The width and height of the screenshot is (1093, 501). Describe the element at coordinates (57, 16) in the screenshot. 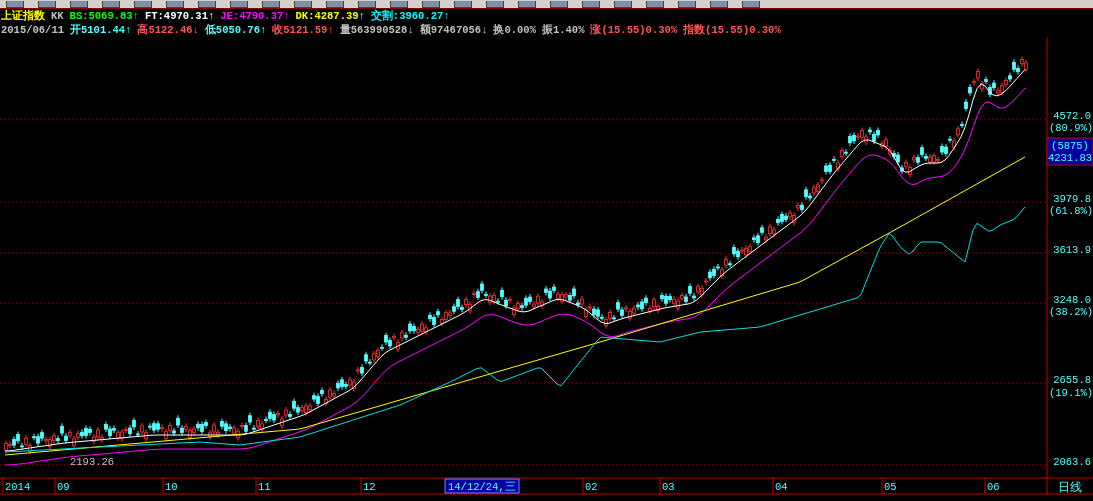

I see `quote-field: KK` at that location.